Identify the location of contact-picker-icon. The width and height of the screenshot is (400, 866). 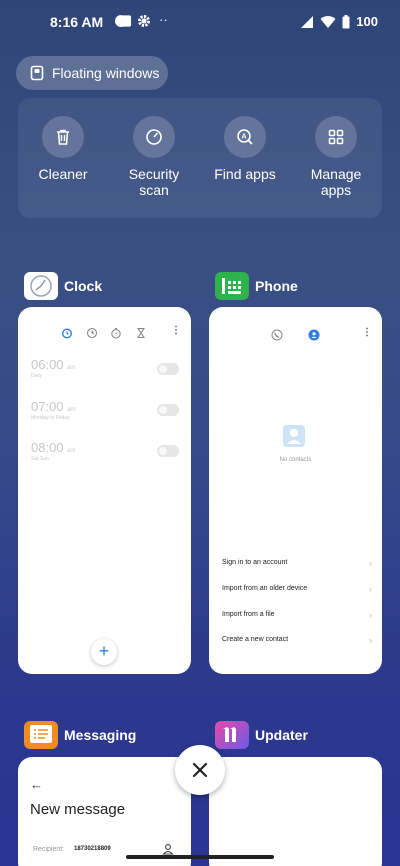
(168, 849).